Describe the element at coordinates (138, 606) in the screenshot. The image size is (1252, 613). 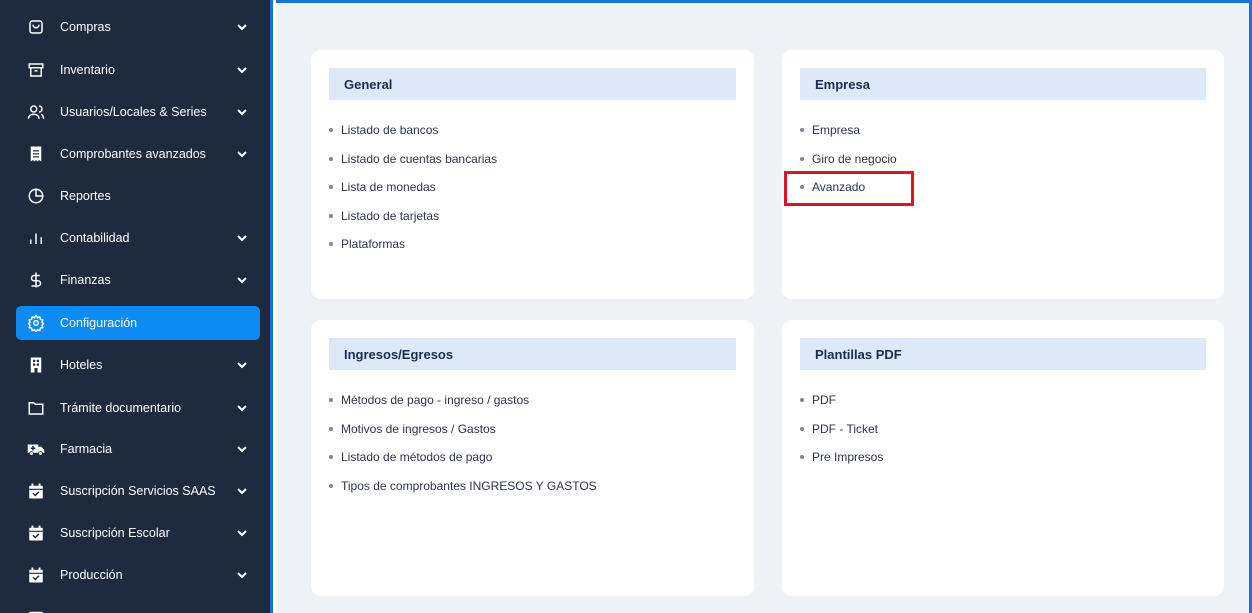
I see `sidebar-item-partial` at that location.